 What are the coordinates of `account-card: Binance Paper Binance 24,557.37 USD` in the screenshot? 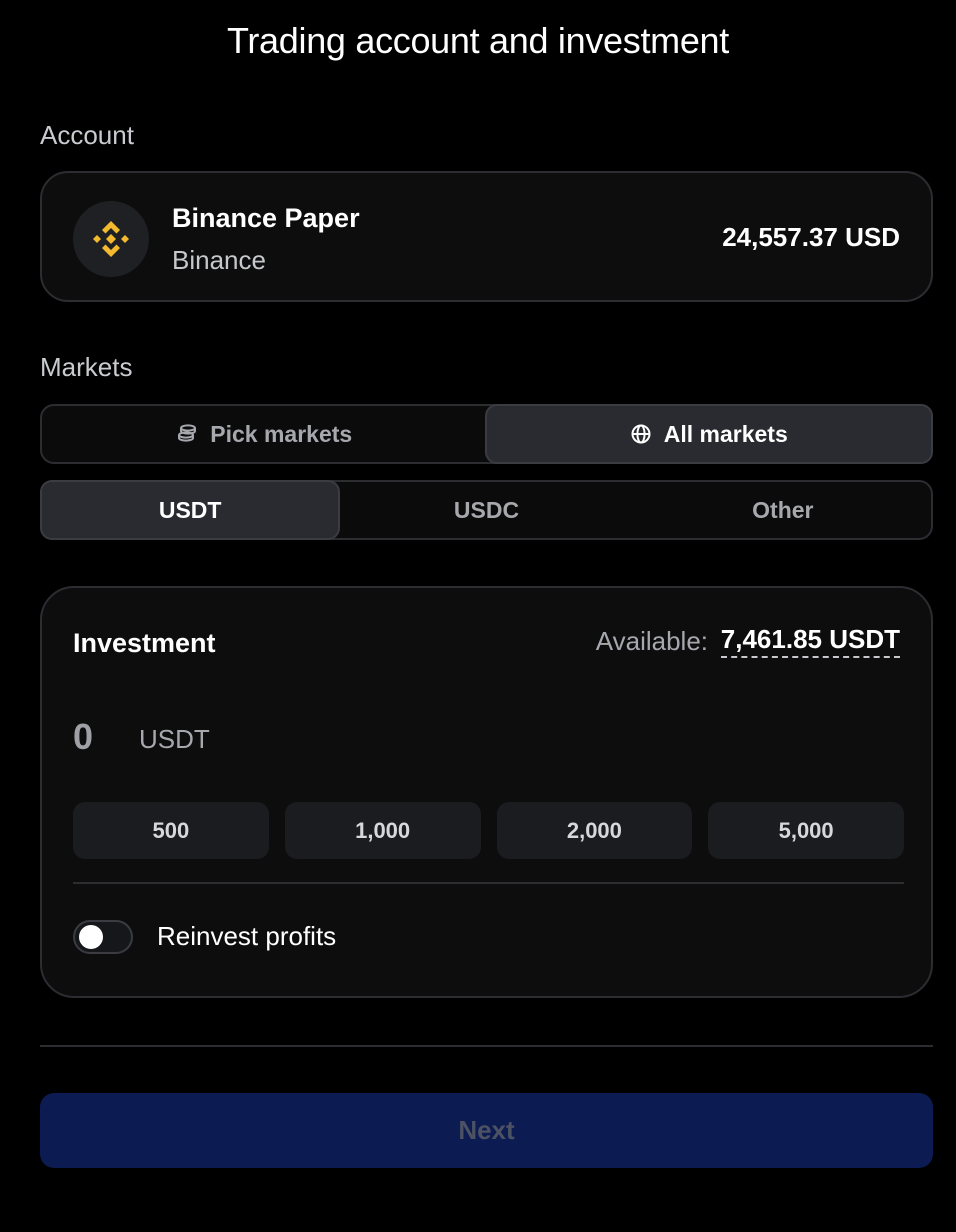 It's located at (486, 236).